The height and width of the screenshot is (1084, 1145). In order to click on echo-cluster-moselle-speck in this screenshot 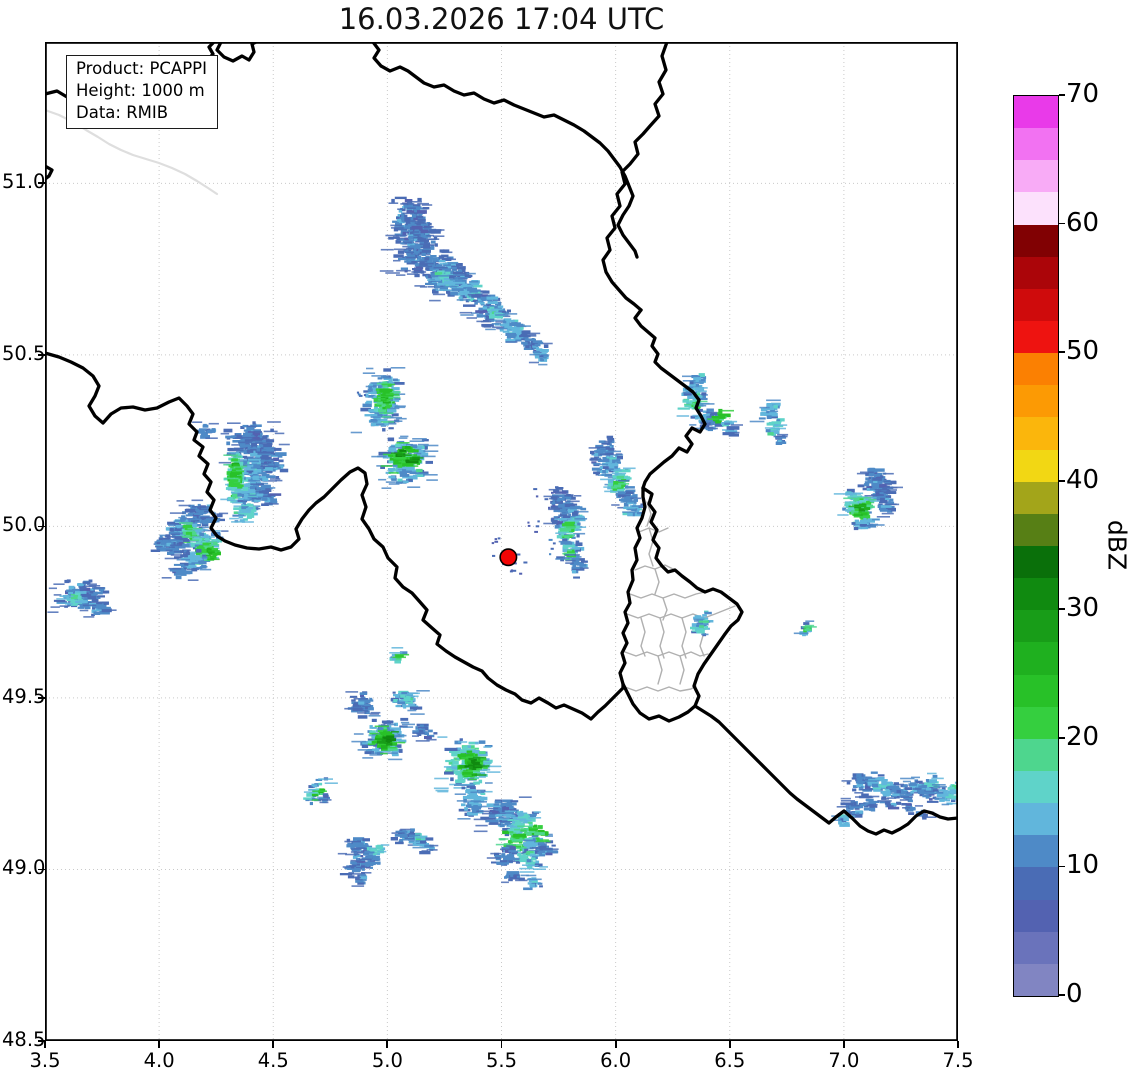, I will do `click(805, 628)`.